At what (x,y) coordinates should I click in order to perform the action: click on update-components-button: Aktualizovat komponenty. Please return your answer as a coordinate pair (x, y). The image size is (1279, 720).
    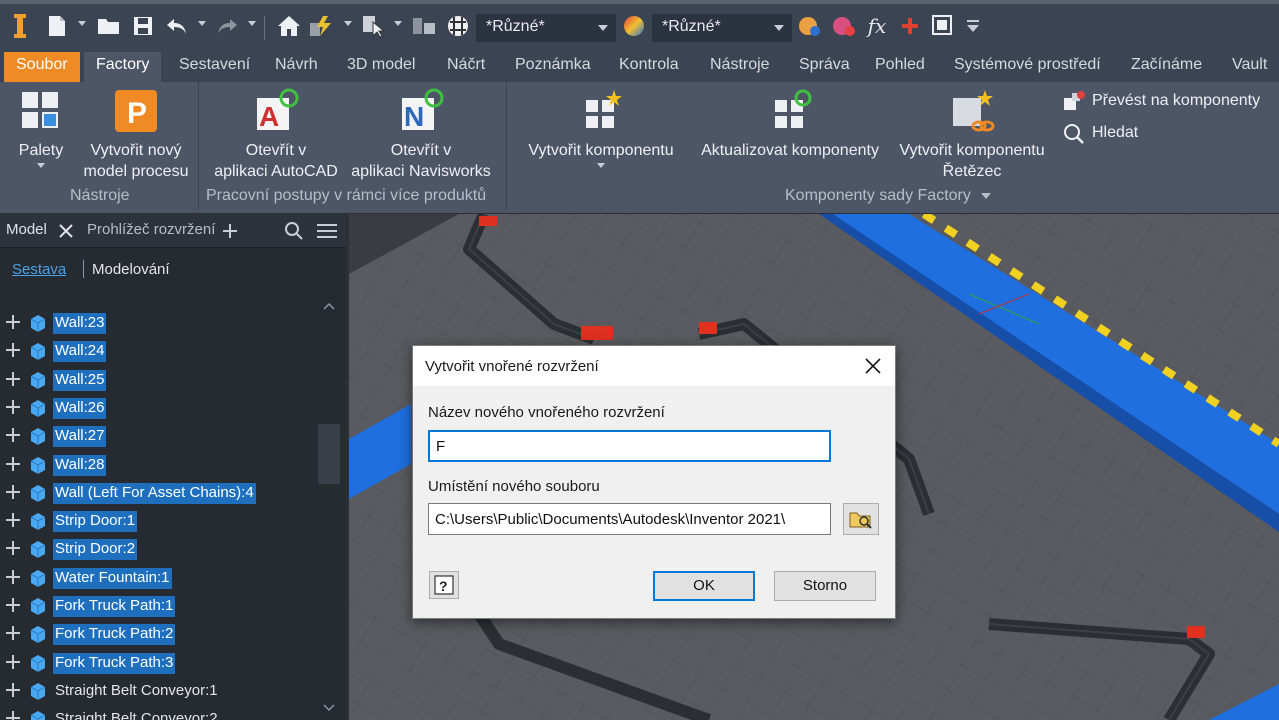
    Looking at the image, I should click on (790, 124).